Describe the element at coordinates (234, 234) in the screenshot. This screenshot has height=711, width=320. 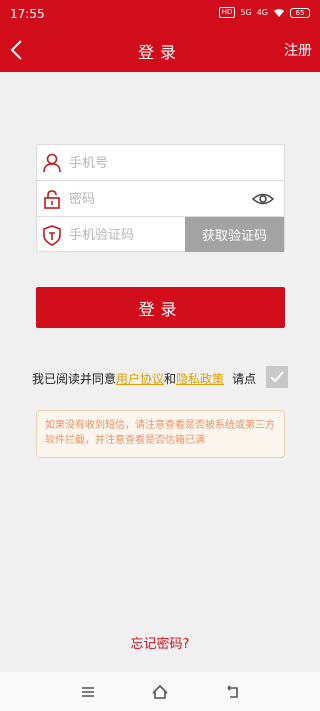
I see `get-code-button: 获取验证码` at that location.